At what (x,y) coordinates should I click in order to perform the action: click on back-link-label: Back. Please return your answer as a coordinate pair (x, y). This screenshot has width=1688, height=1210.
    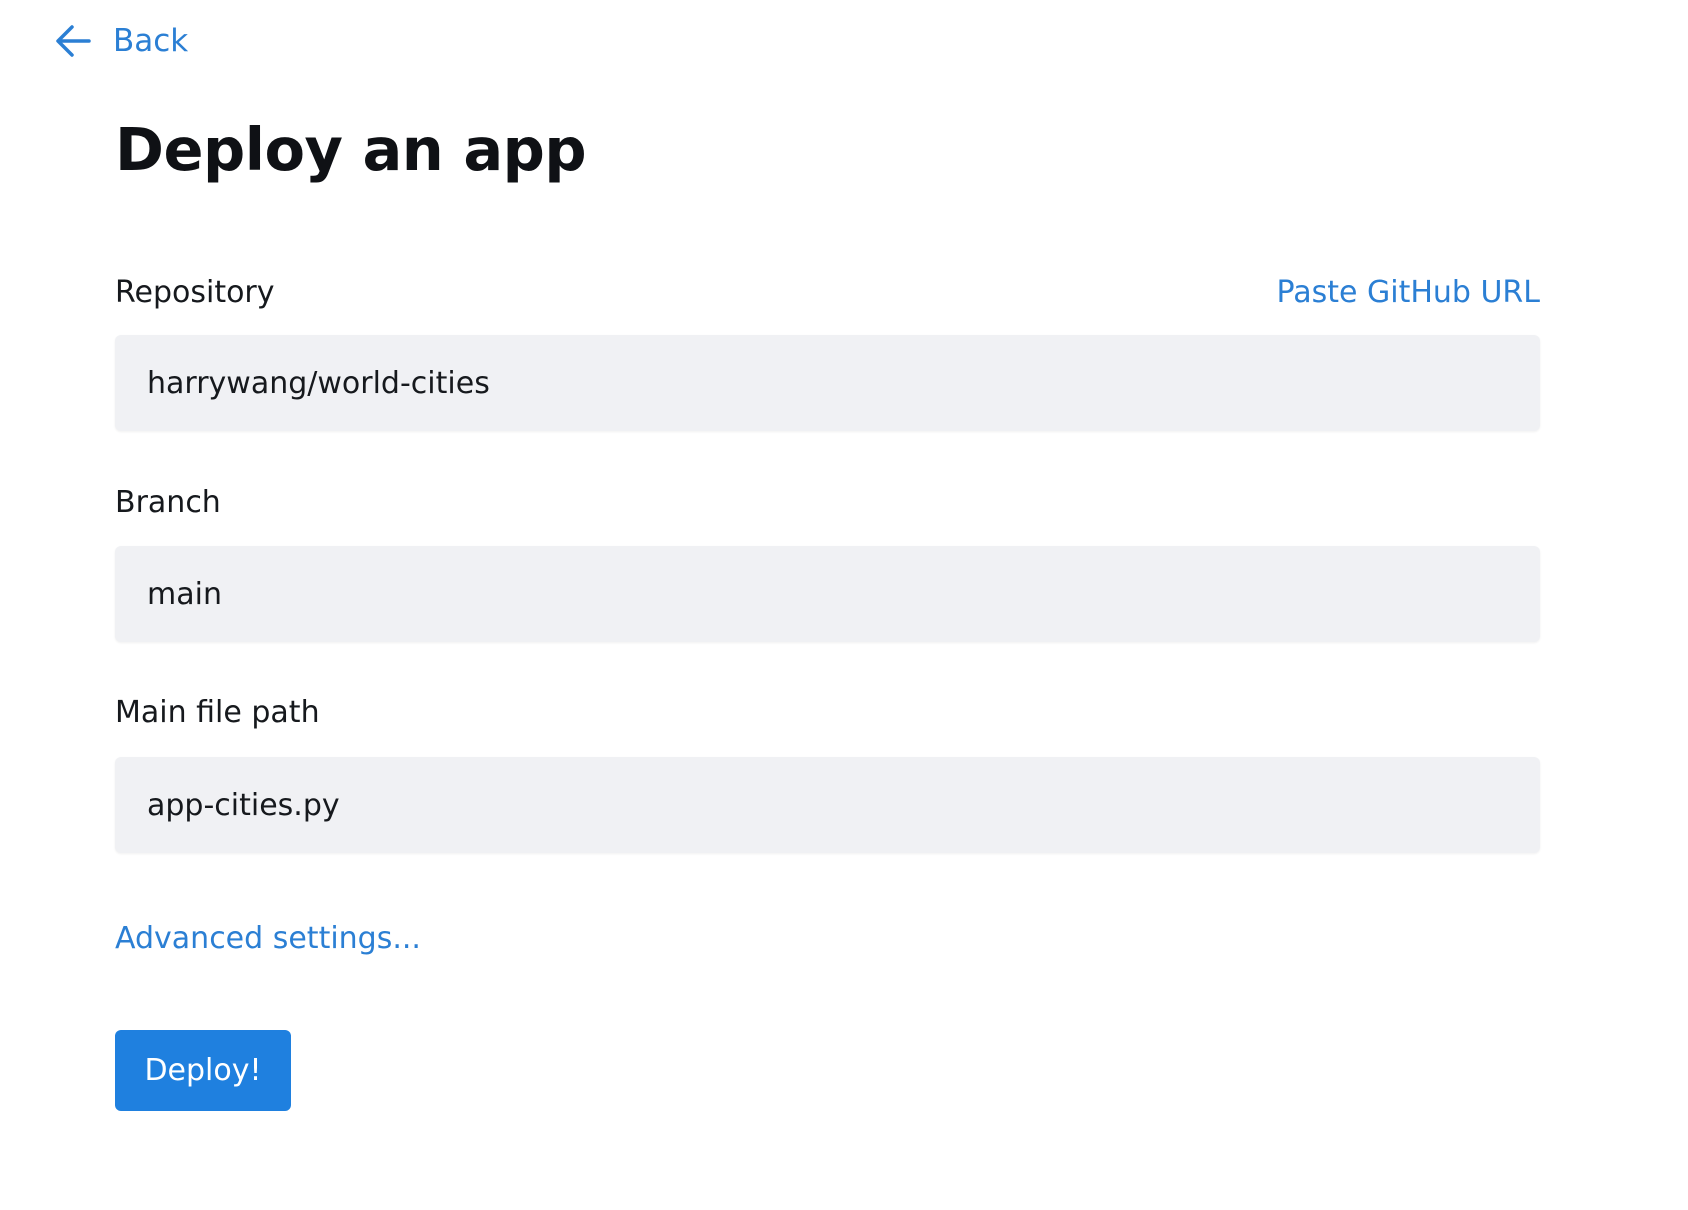
    Looking at the image, I should click on (151, 41).